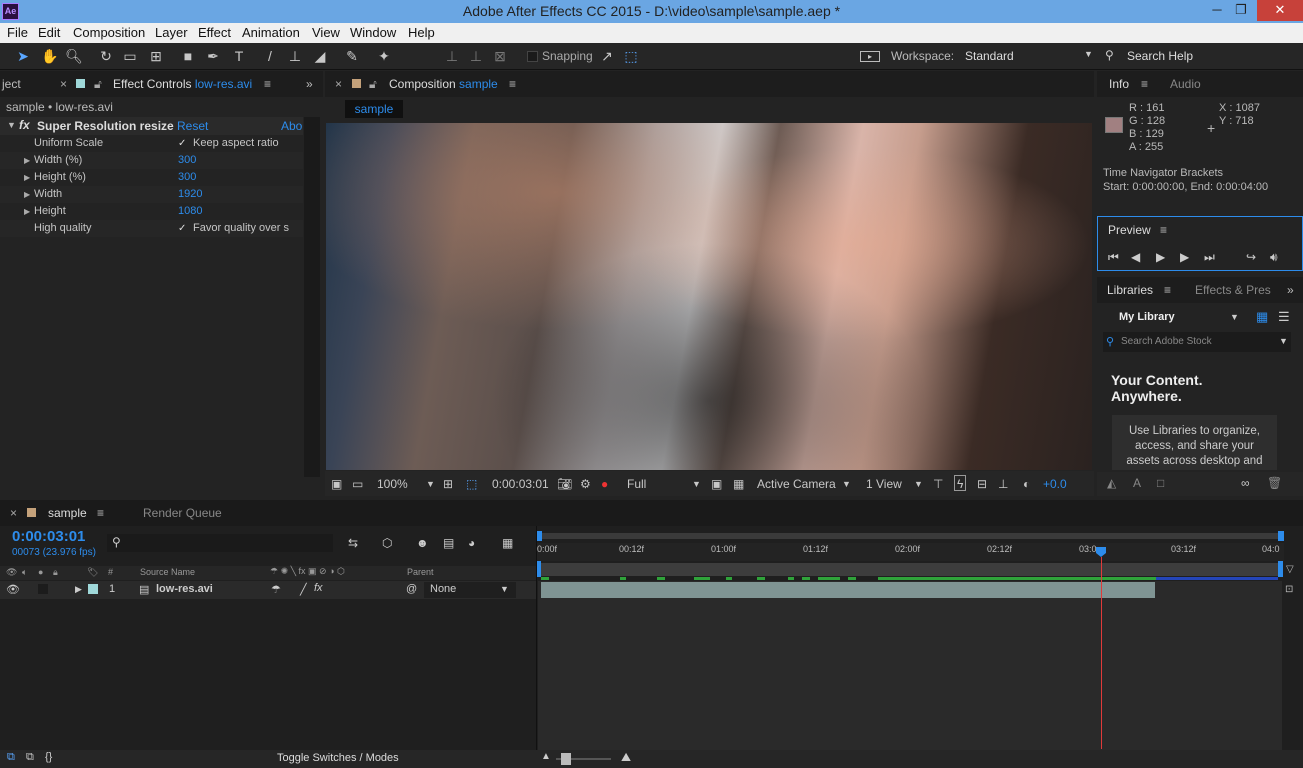 This screenshot has width=1303, height=768. I want to click on transparency-grid-icon: ▦, so click(738, 484).